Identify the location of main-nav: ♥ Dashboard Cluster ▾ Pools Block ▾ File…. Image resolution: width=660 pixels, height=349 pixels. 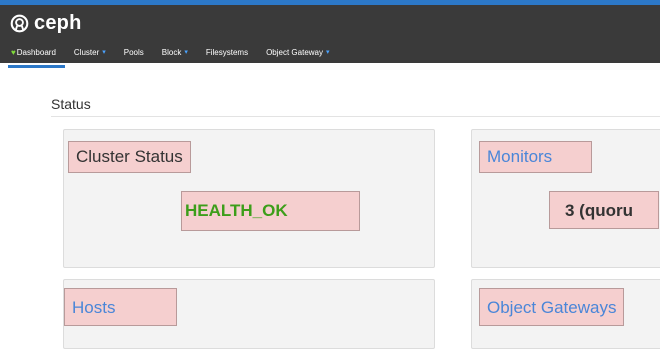
(173, 56).